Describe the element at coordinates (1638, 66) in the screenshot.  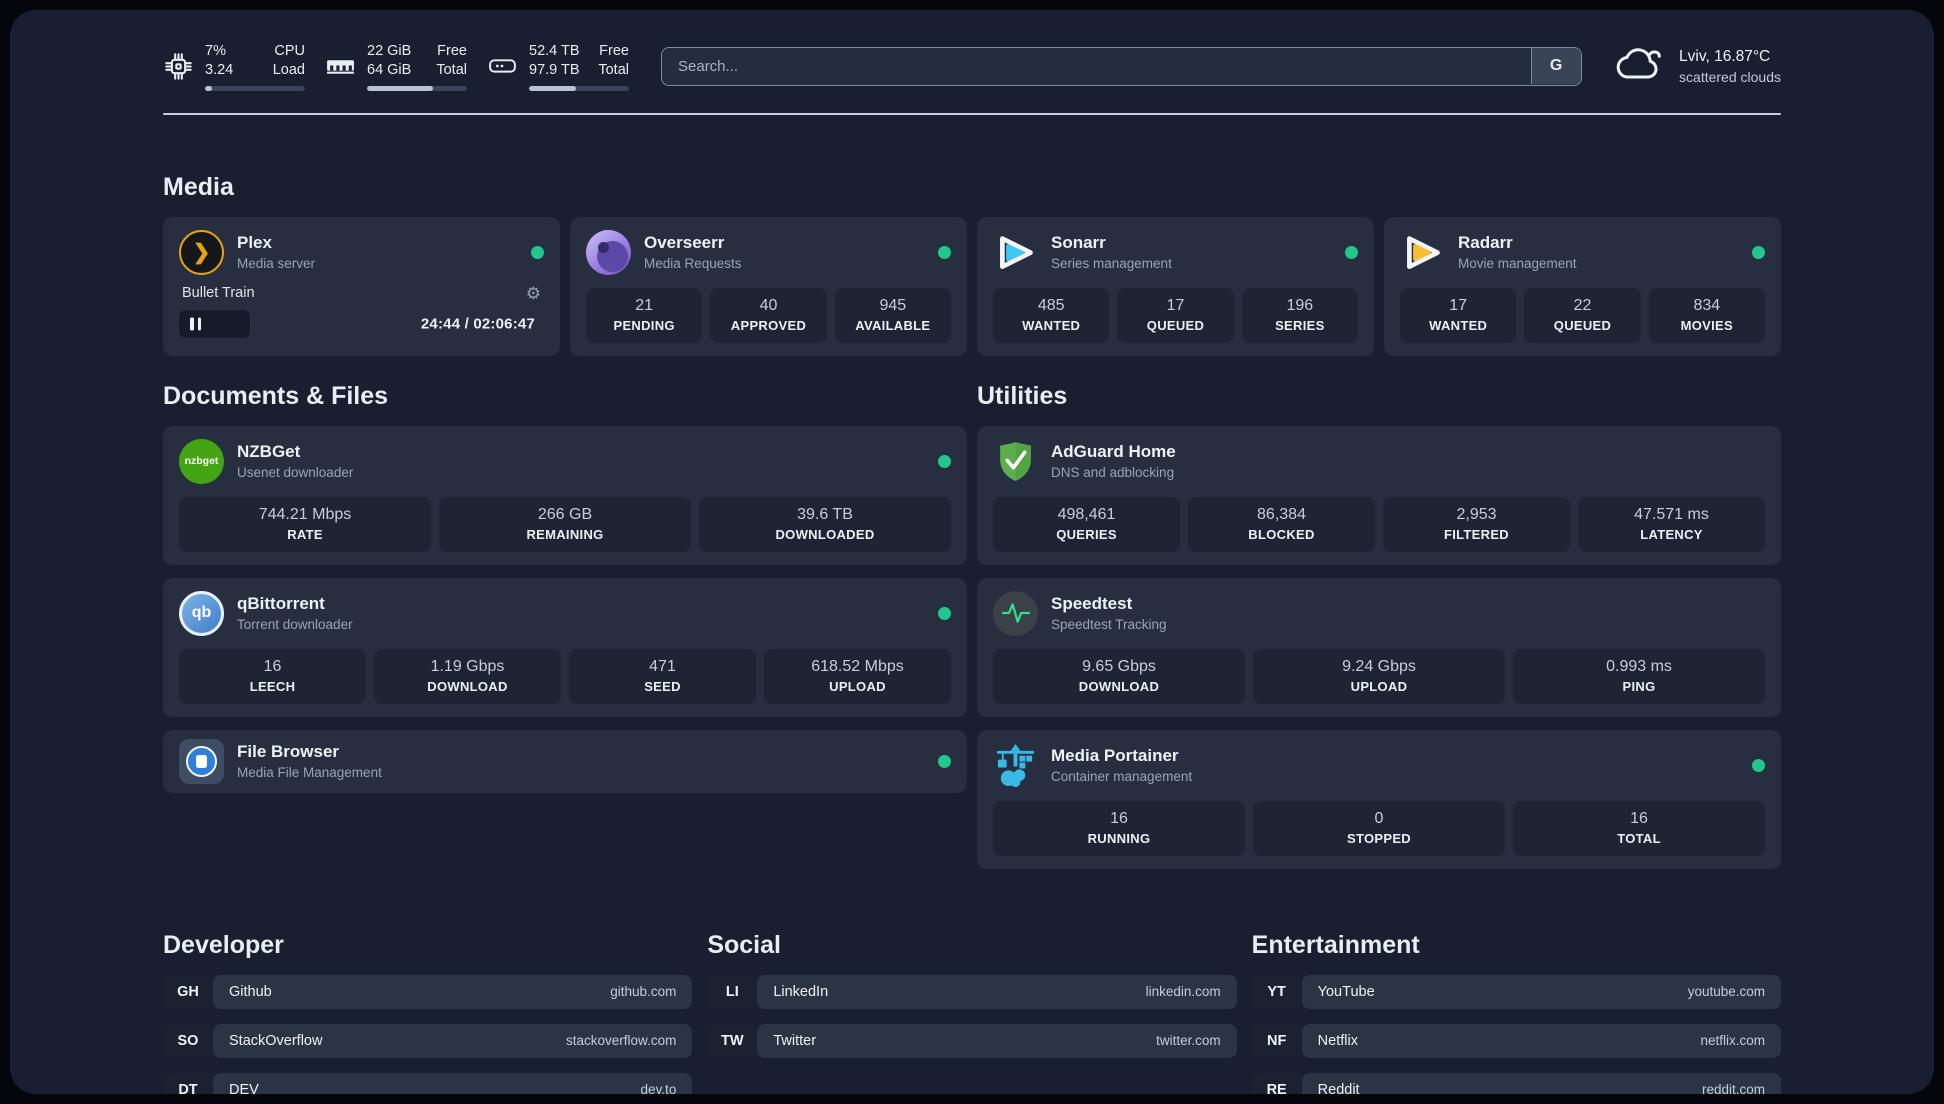
I see `cloud-icon` at that location.